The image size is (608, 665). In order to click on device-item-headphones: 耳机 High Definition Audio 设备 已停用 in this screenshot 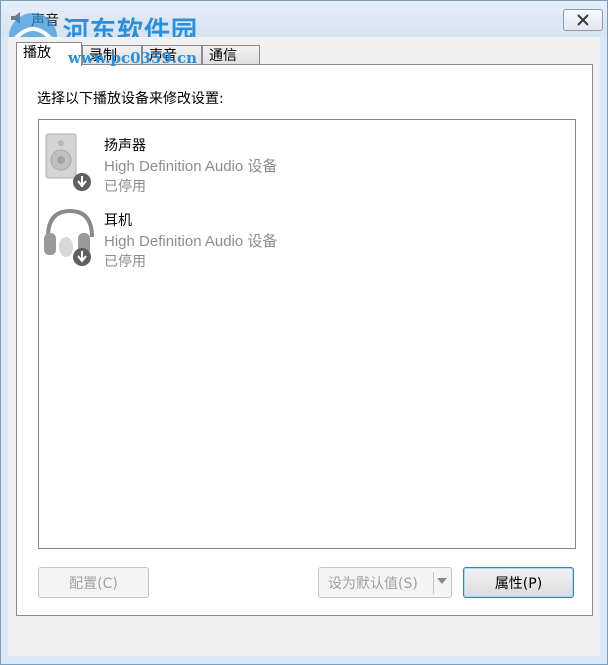, I will do `click(307, 235)`.